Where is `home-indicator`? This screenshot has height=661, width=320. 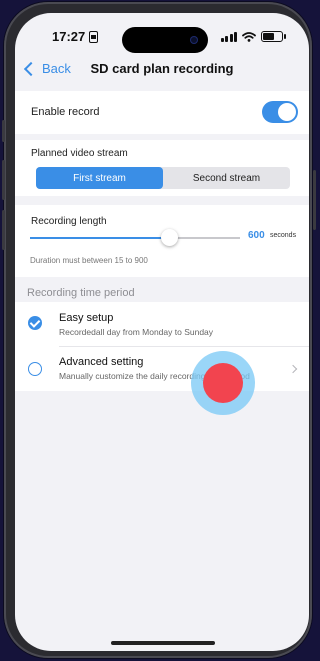
home-indicator is located at coordinates (163, 643).